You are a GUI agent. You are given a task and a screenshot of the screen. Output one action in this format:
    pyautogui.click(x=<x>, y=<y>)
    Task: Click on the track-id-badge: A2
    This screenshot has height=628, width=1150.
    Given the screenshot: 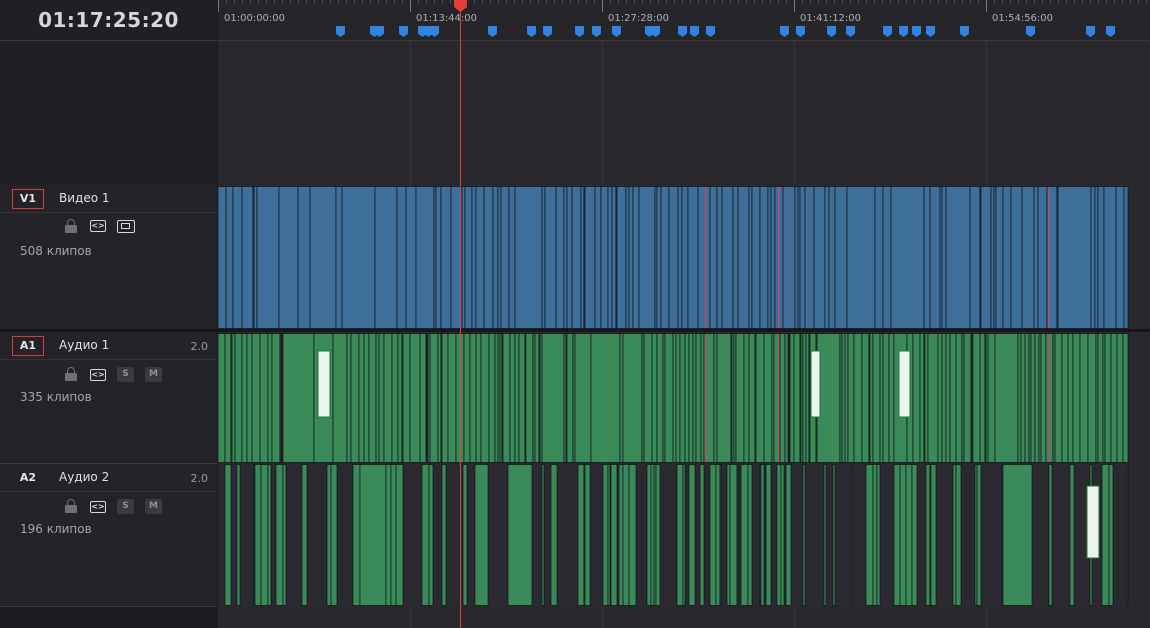 What is the action you would take?
    pyautogui.click(x=28, y=478)
    